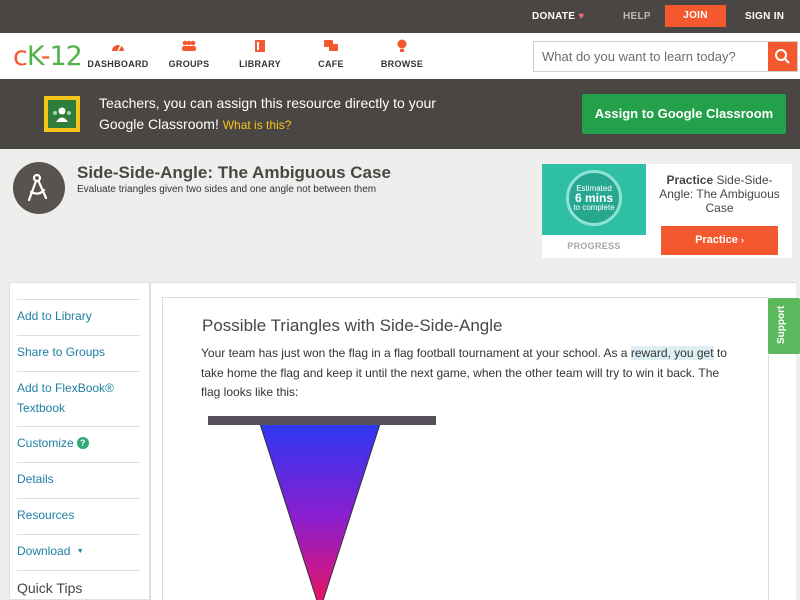 Image resolution: width=800 pixels, height=600 pixels. Describe the element at coordinates (742, 240) in the screenshot. I see `arrow-right-icon: ›` at that location.